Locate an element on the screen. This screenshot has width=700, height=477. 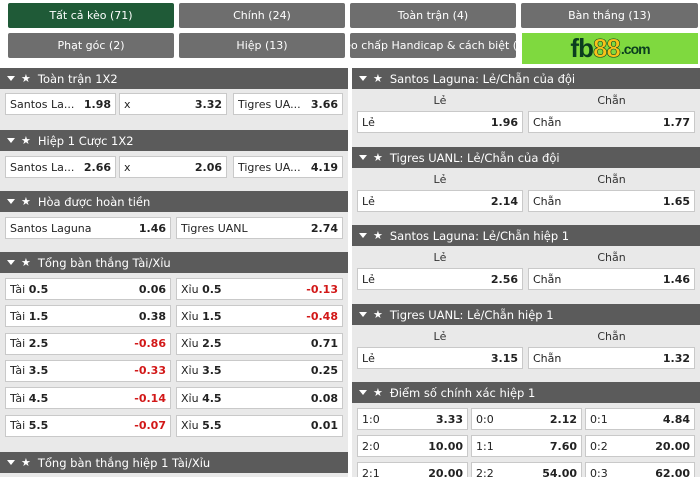
odd-cell: 1:1 7.60 is located at coordinates (526, 446).